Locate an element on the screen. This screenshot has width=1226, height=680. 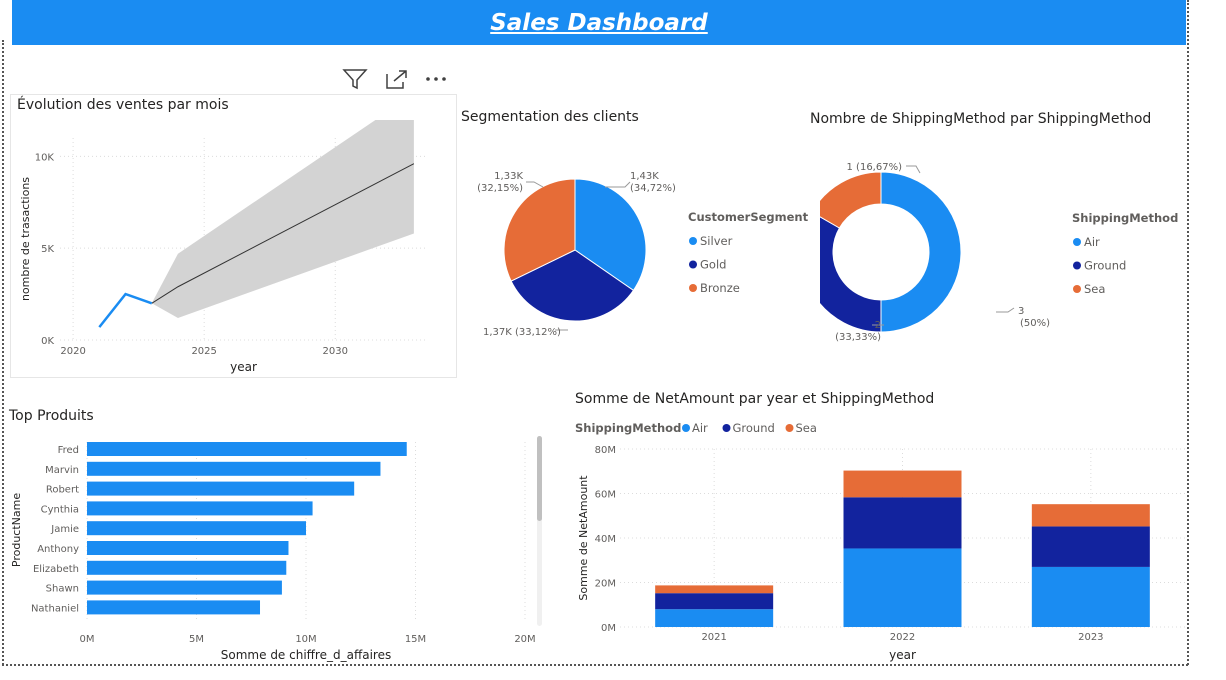
x-tick-label: 2030 is located at coordinates (335, 351).